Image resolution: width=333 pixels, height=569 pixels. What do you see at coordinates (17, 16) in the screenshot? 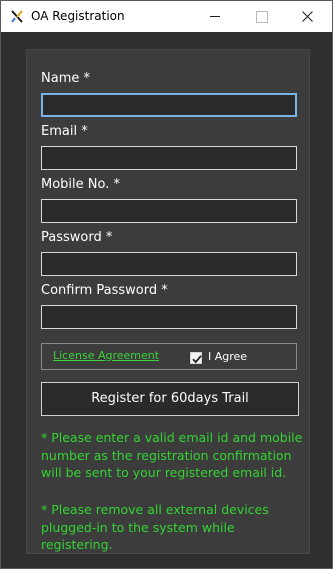
I see `app-logo-icon` at bounding box center [17, 16].